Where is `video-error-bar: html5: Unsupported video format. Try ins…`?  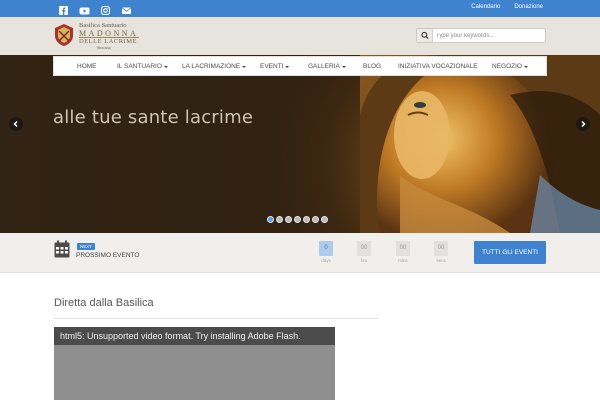 video-error-bar: html5: Unsupported video format. Try ins… is located at coordinates (194, 336).